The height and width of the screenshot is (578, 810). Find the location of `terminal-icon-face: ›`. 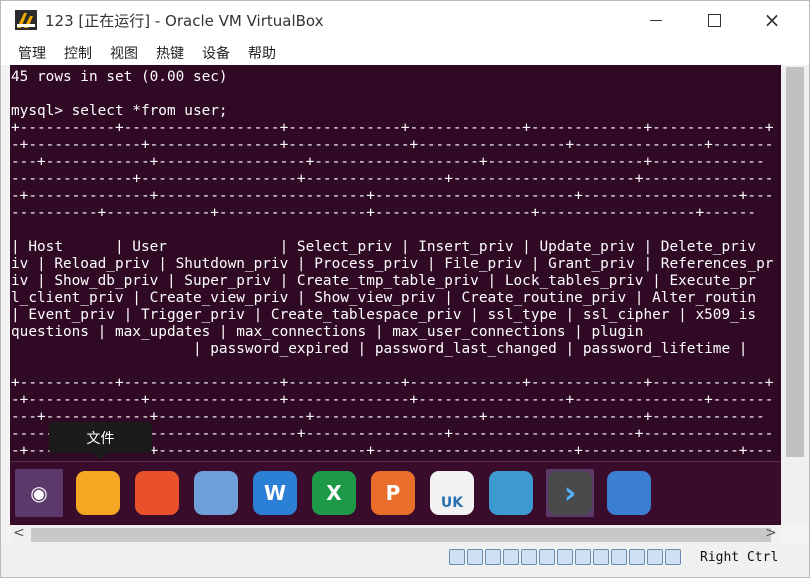

terminal-icon-face: › is located at coordinates (570, 493).